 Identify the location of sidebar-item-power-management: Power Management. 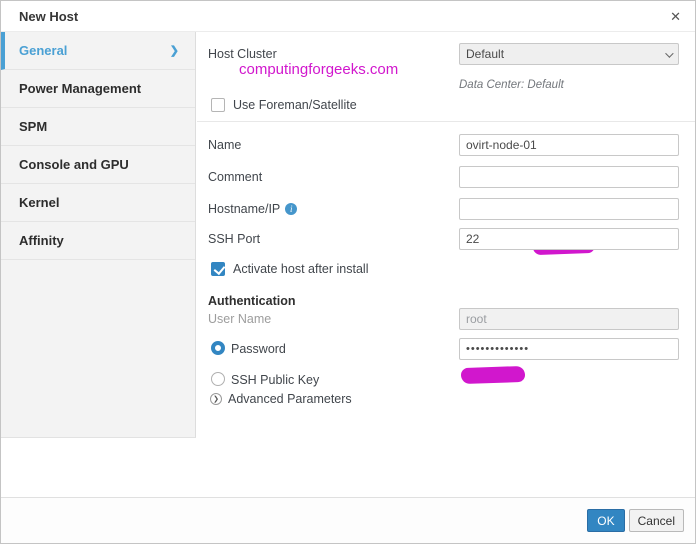
(98, 89).